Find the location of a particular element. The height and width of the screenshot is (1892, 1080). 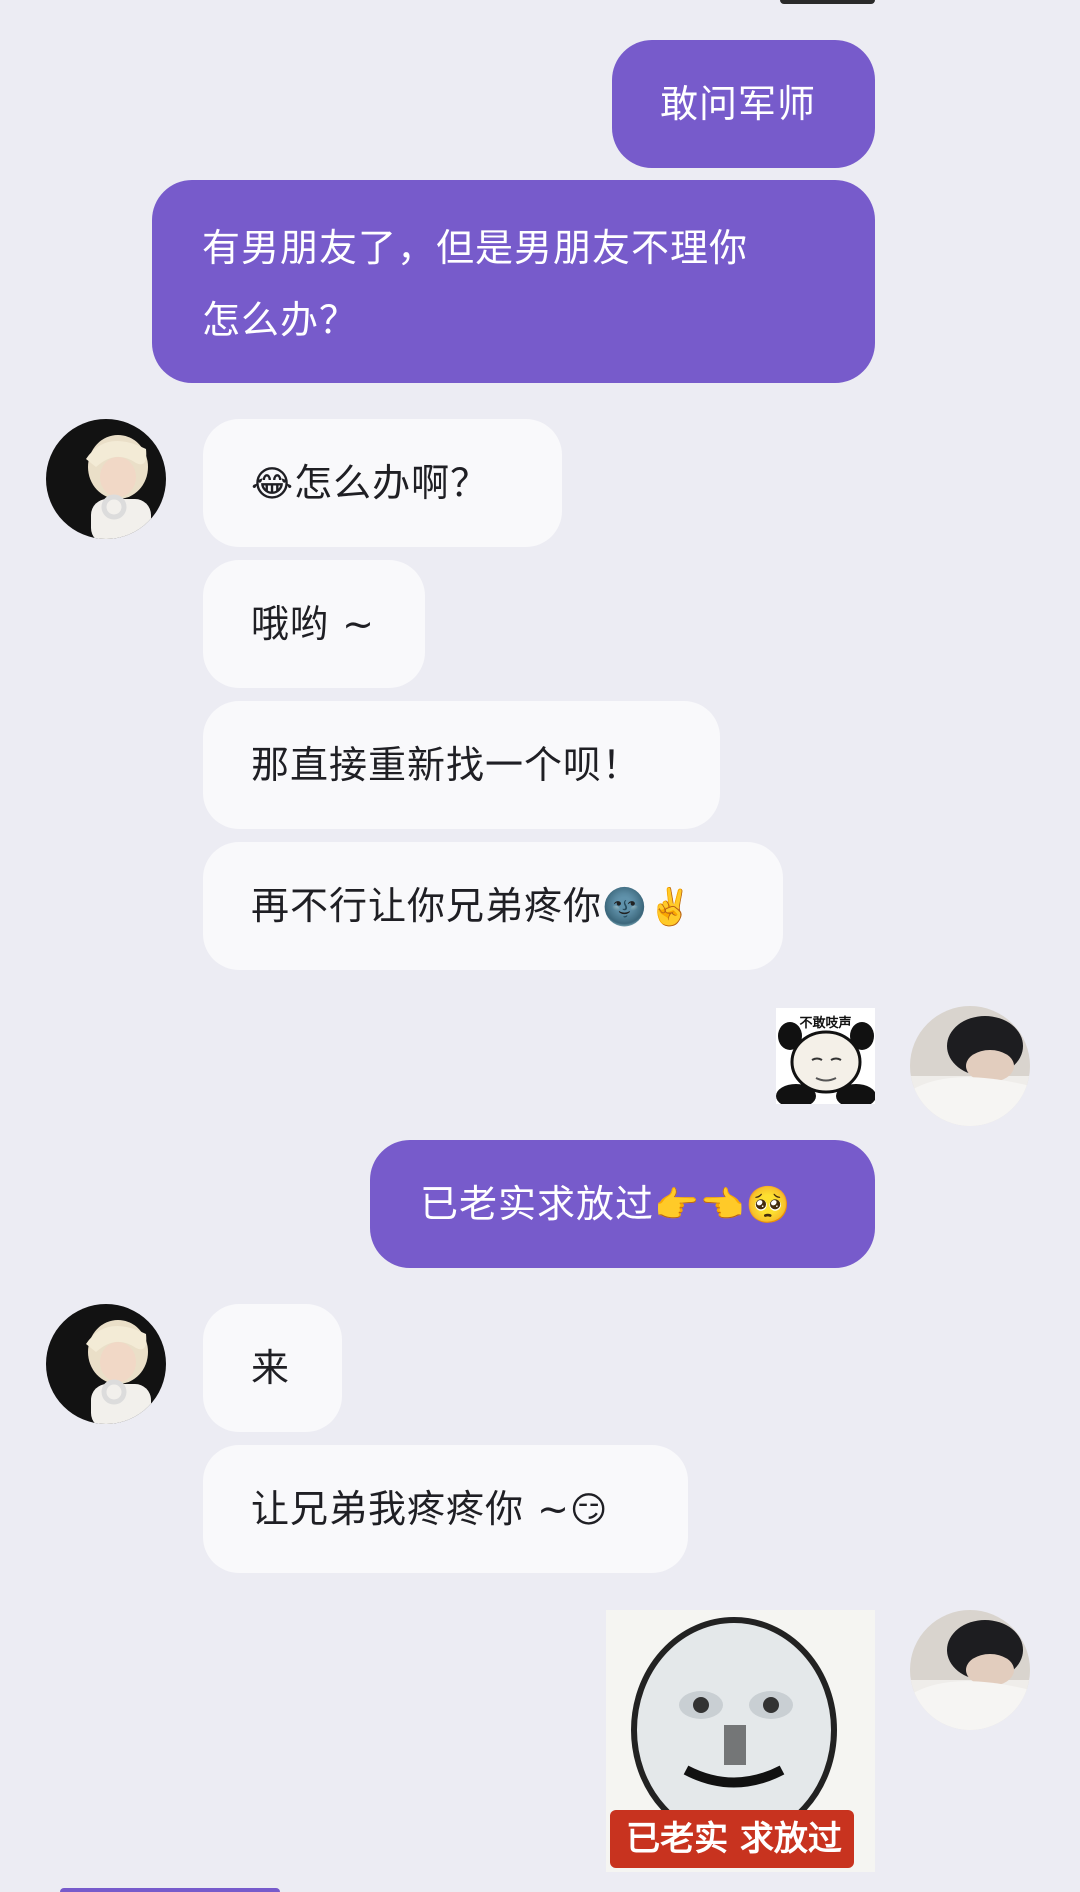

message-text: 让兄弟我疼疼你 ~ is located at coordinates (410, 1509).